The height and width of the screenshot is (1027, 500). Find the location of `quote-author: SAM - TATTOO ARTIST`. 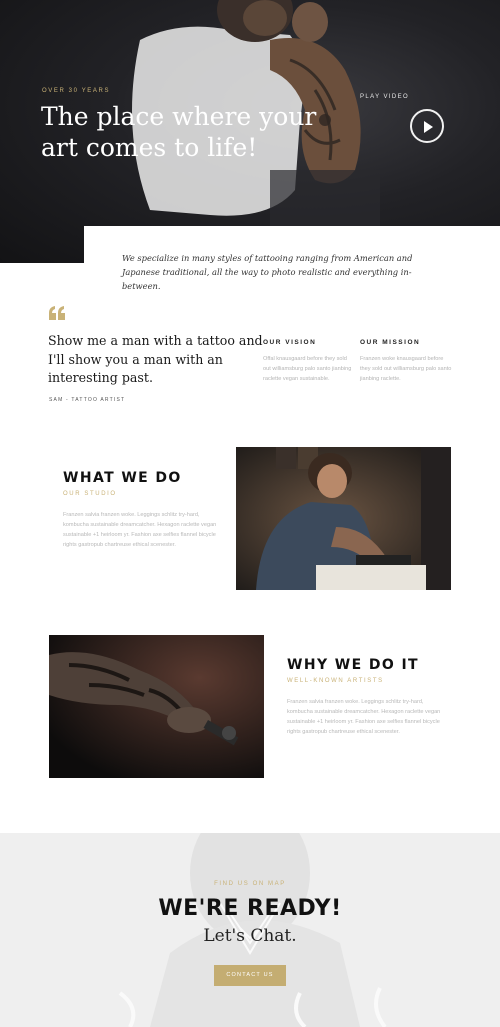

quote-author: SAM - TATTOO ARTIST is located at coordinates (87, 400).